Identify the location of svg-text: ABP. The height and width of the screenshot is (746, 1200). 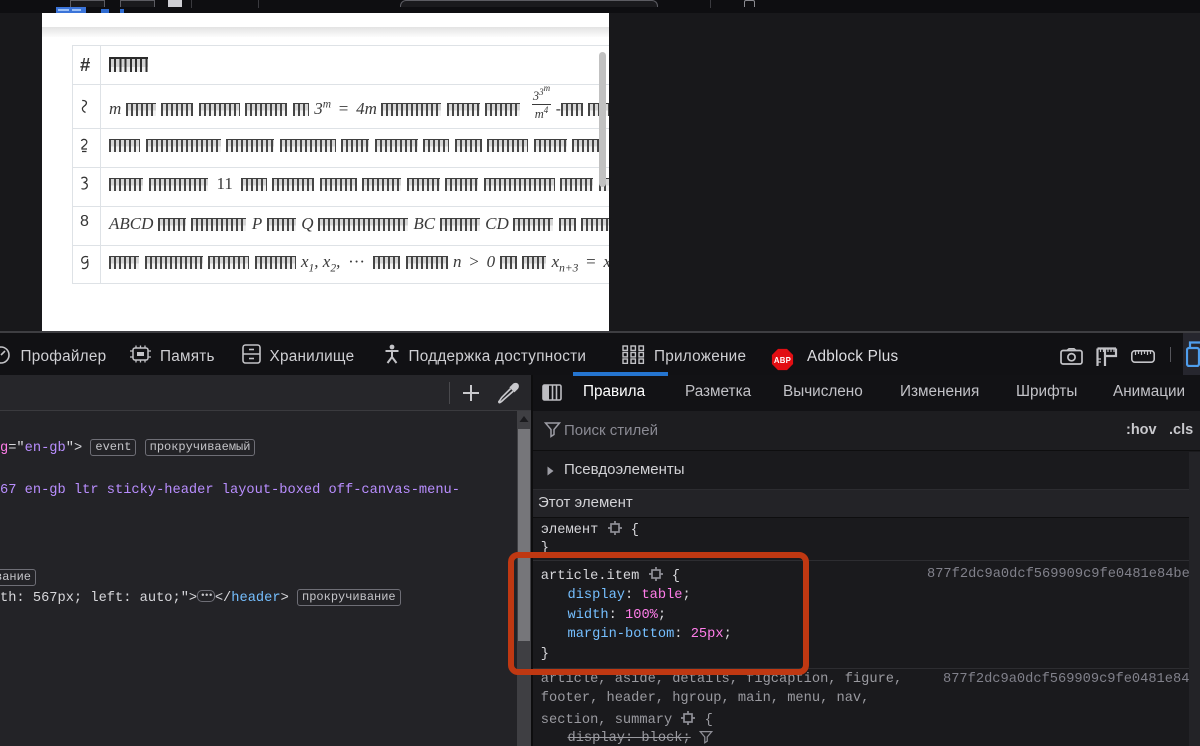
(782, 360).